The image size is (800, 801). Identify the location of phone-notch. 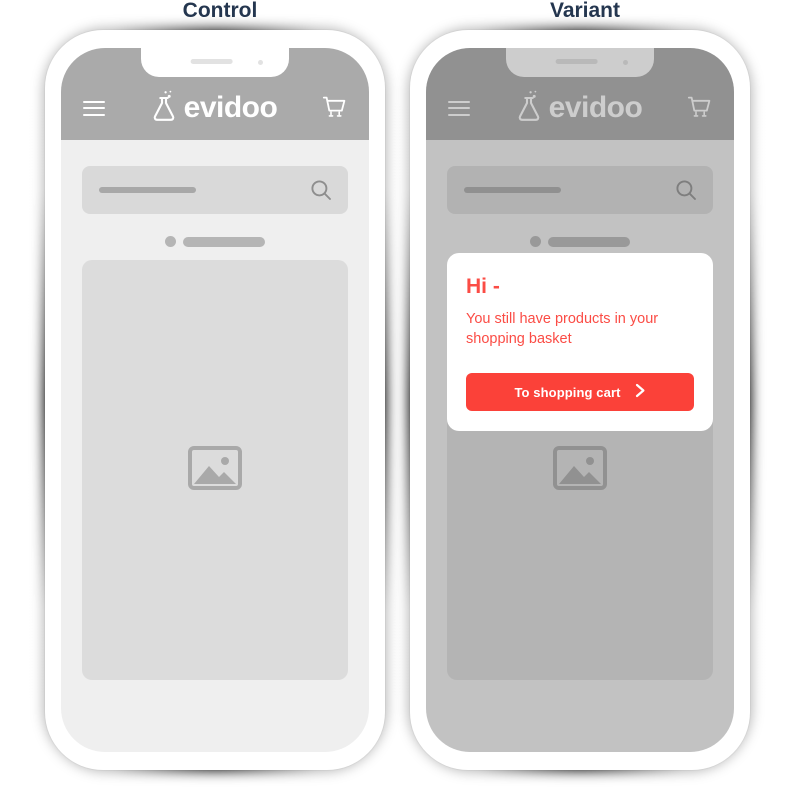
(215, 62).